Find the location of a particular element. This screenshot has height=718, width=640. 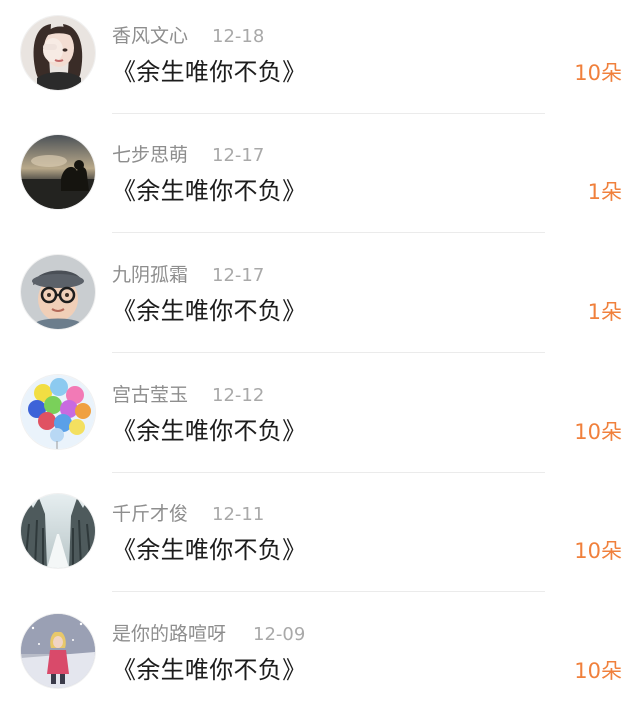

dusk-landscape-avatar is located at coordinates (58, 172).